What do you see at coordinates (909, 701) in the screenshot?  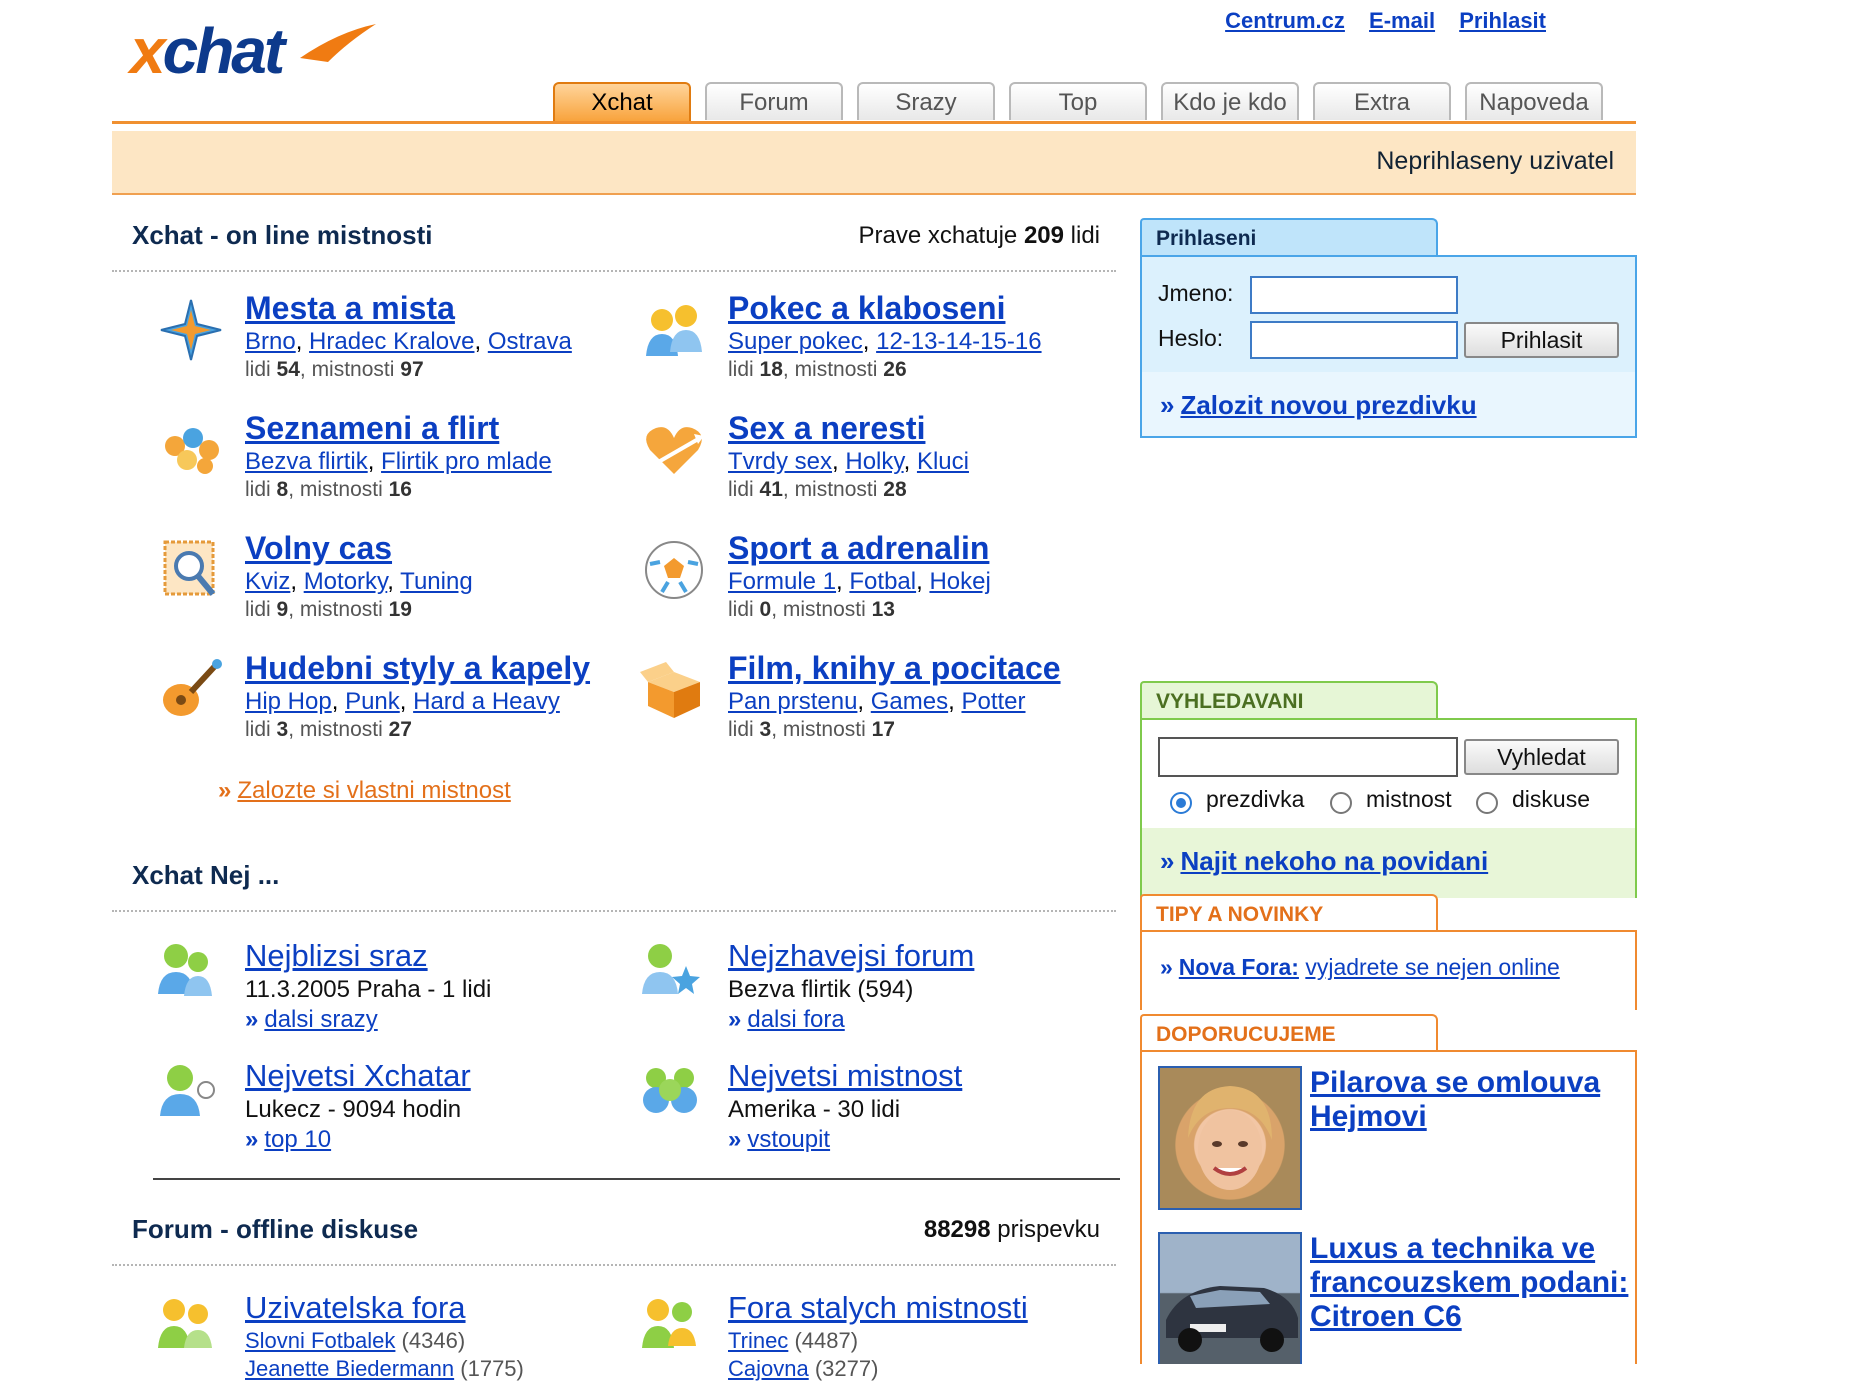 I see `room-link: Games` at bounding box center [909, 701].